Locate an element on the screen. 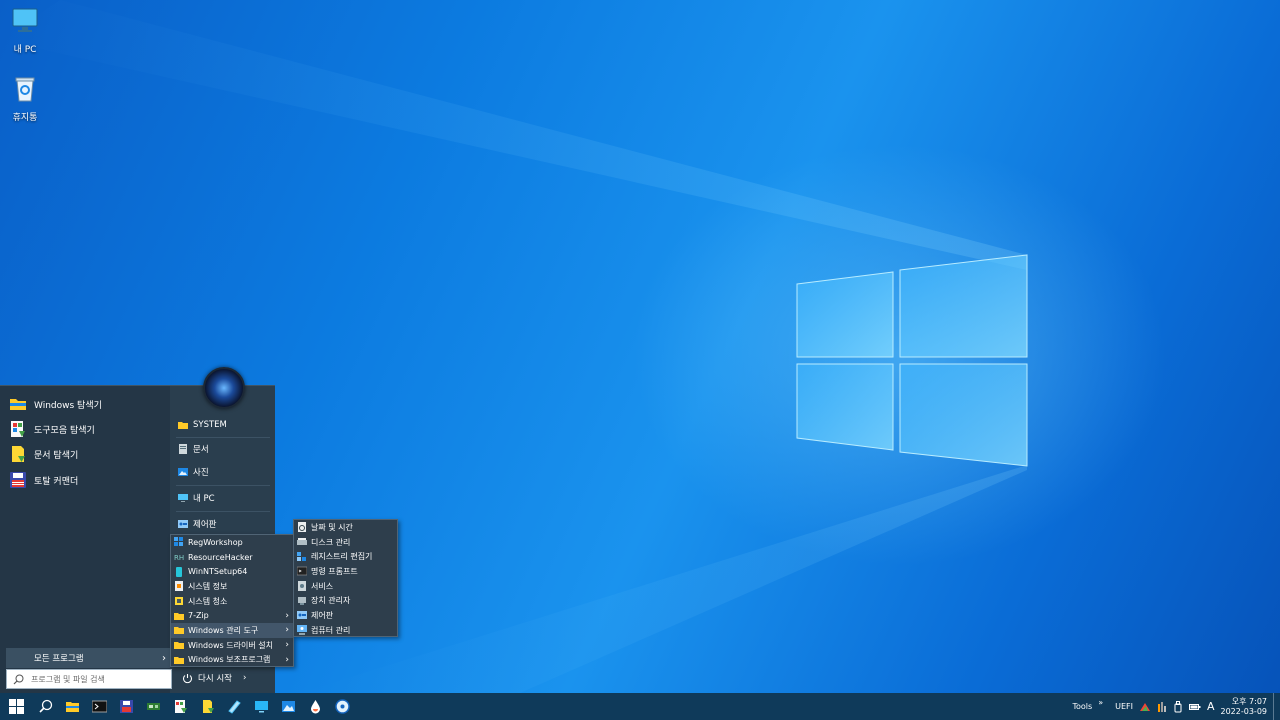 The height and width of the screenshot is (720, 1280). menu-item-windows-accessories: Windows 보조프로그램 › is located at coordinates (232, 660).